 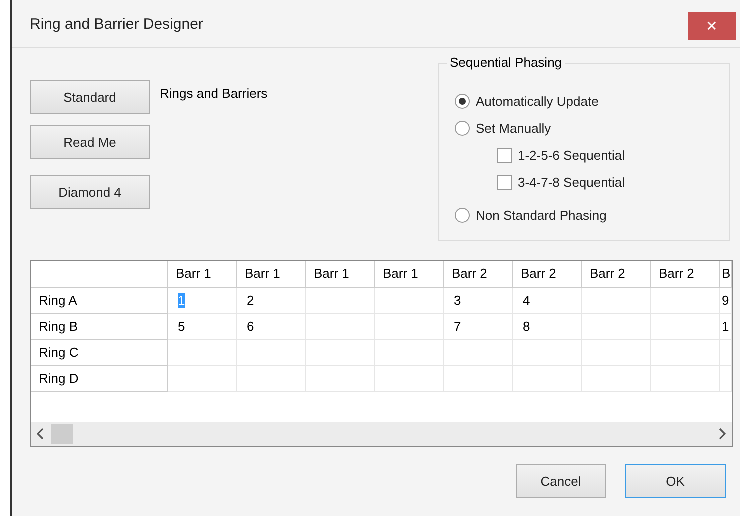 What do you see at coordinates (537, 101) in the screenshot?
I see `radio-label: Automatically Update` at bounding box center [537, 101].